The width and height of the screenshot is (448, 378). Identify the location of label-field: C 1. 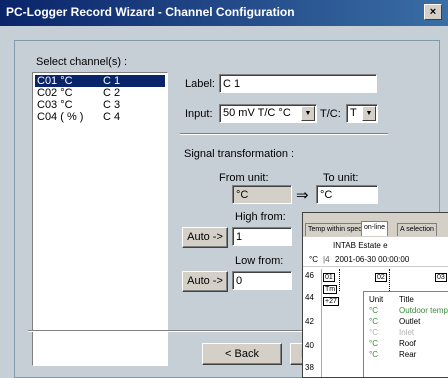
(298, 83).